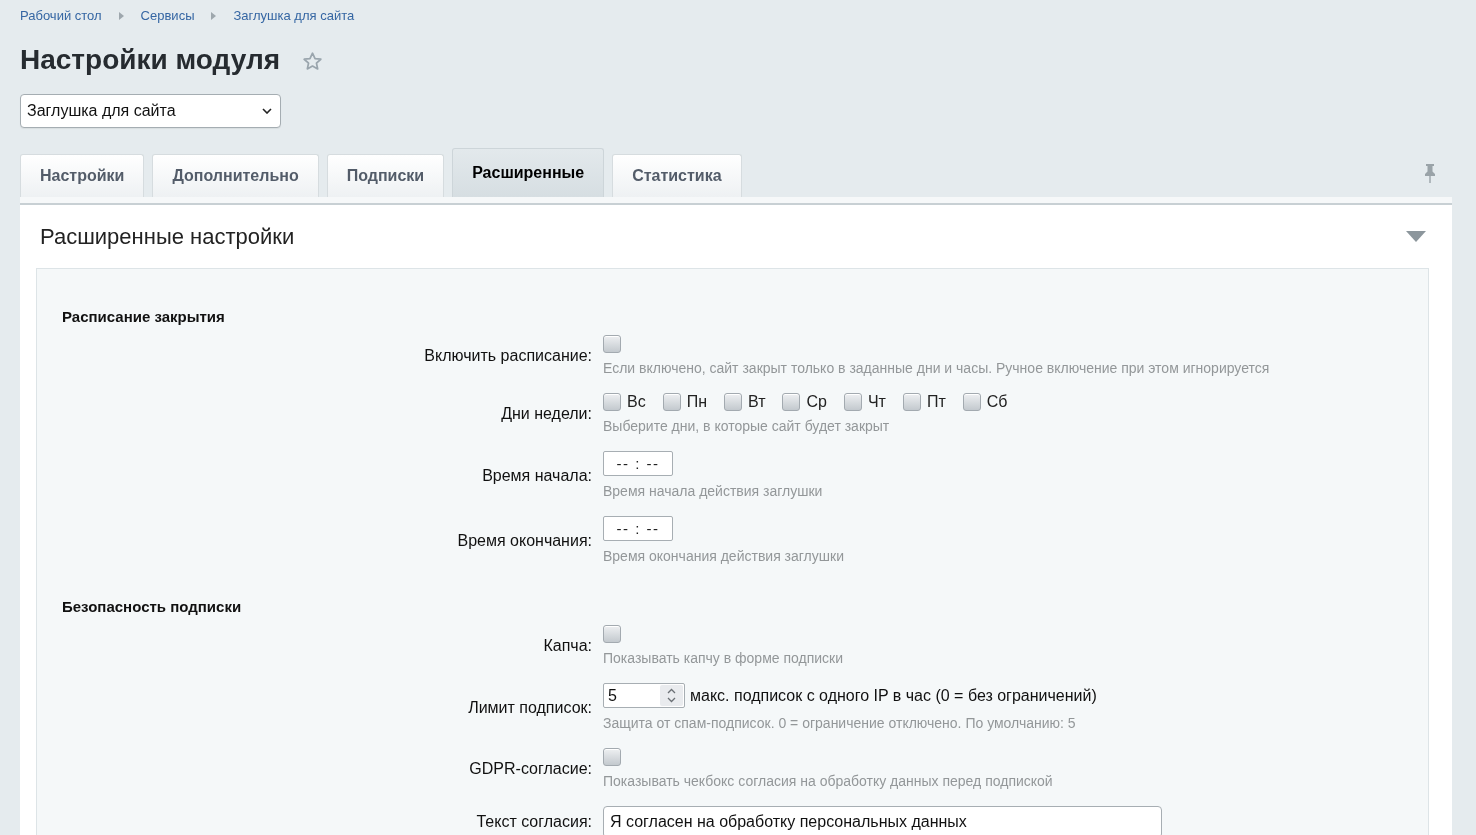 Image resolution: width=1476 pixels, height=835 pixels. Describe the element at coordinates (724, 556) in the screenshot. I see `hint-text: Время окончания действия заглушки` at that location.